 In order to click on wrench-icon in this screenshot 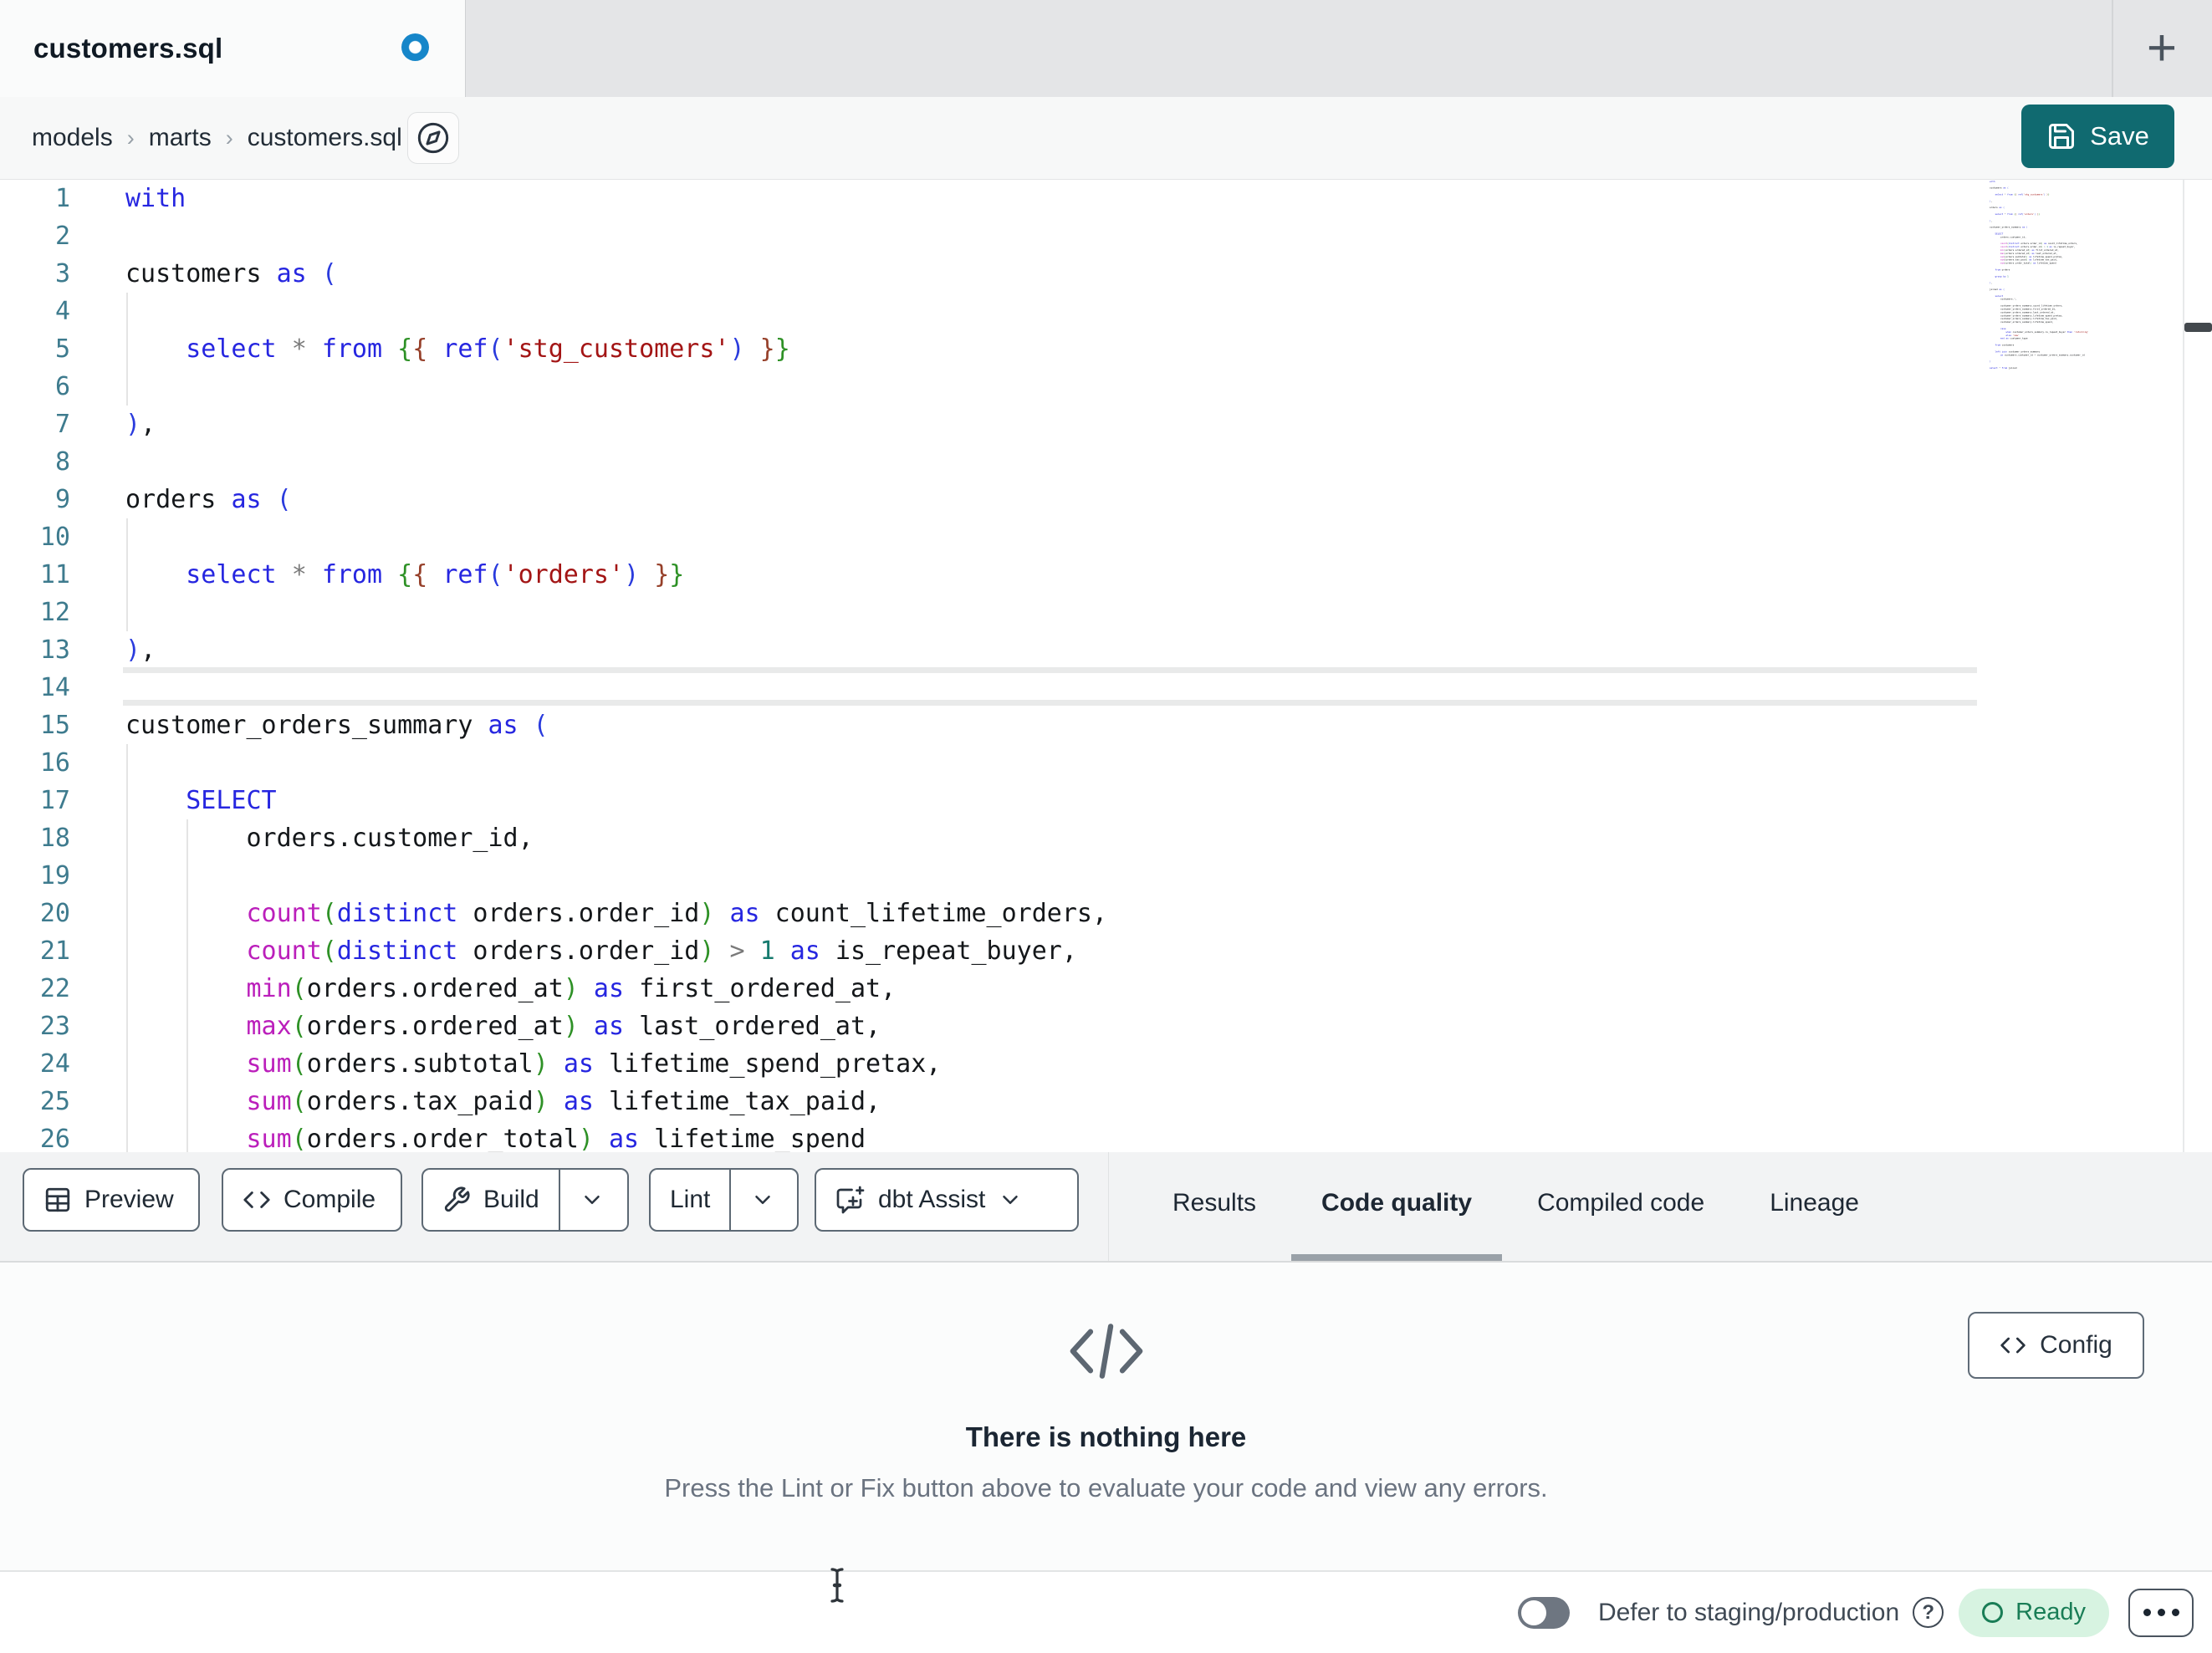, I will do `click(457, 1199)`.